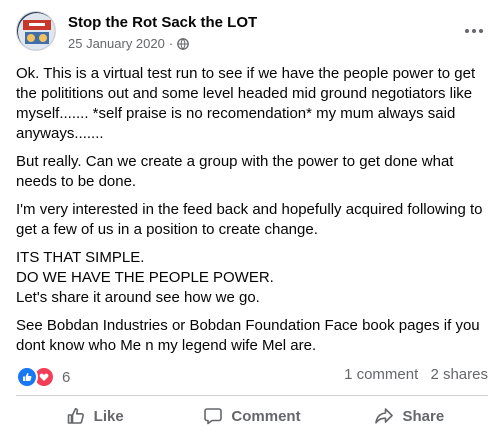 The image size is (504, 439). Describe the element at coordinates (266, 416) in the screenshot. I see `comment-label: Comment` at that location.